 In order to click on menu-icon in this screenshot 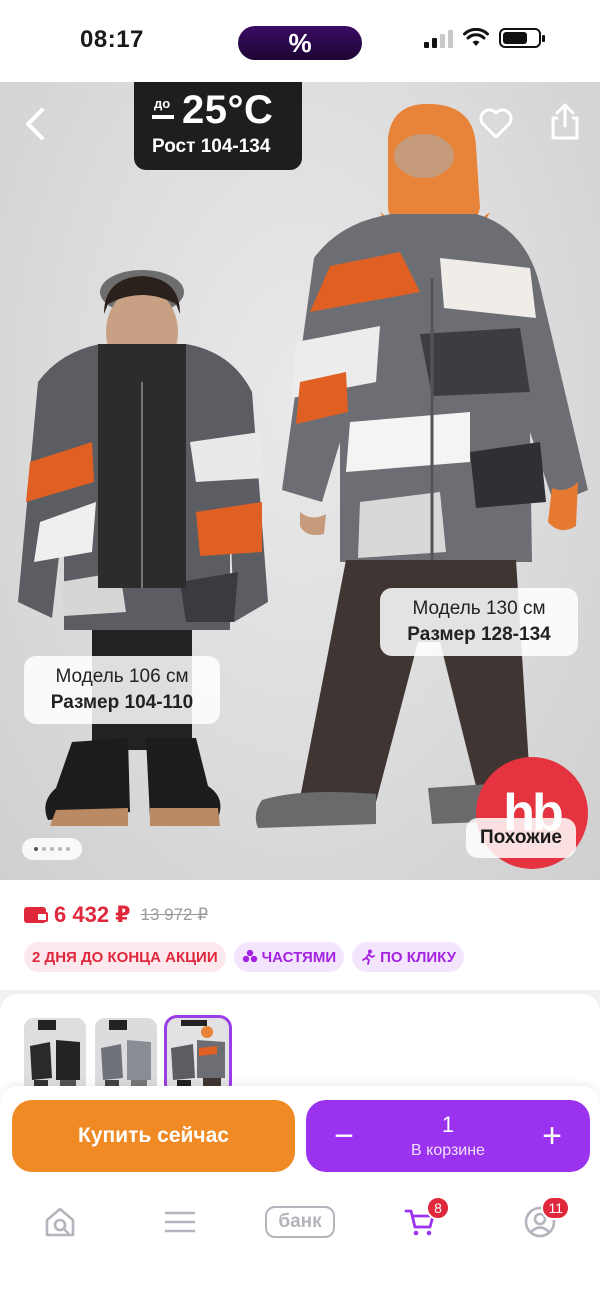, I will do `click(180, 1222)`.